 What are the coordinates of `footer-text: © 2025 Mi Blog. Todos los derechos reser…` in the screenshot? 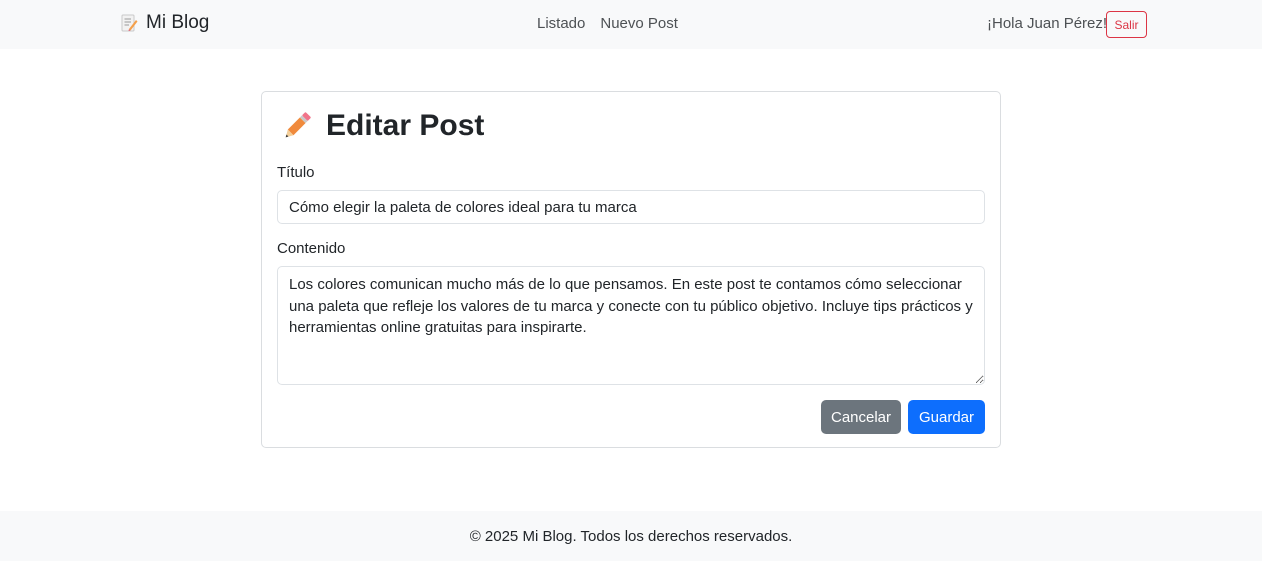 It's located at (631, 536).